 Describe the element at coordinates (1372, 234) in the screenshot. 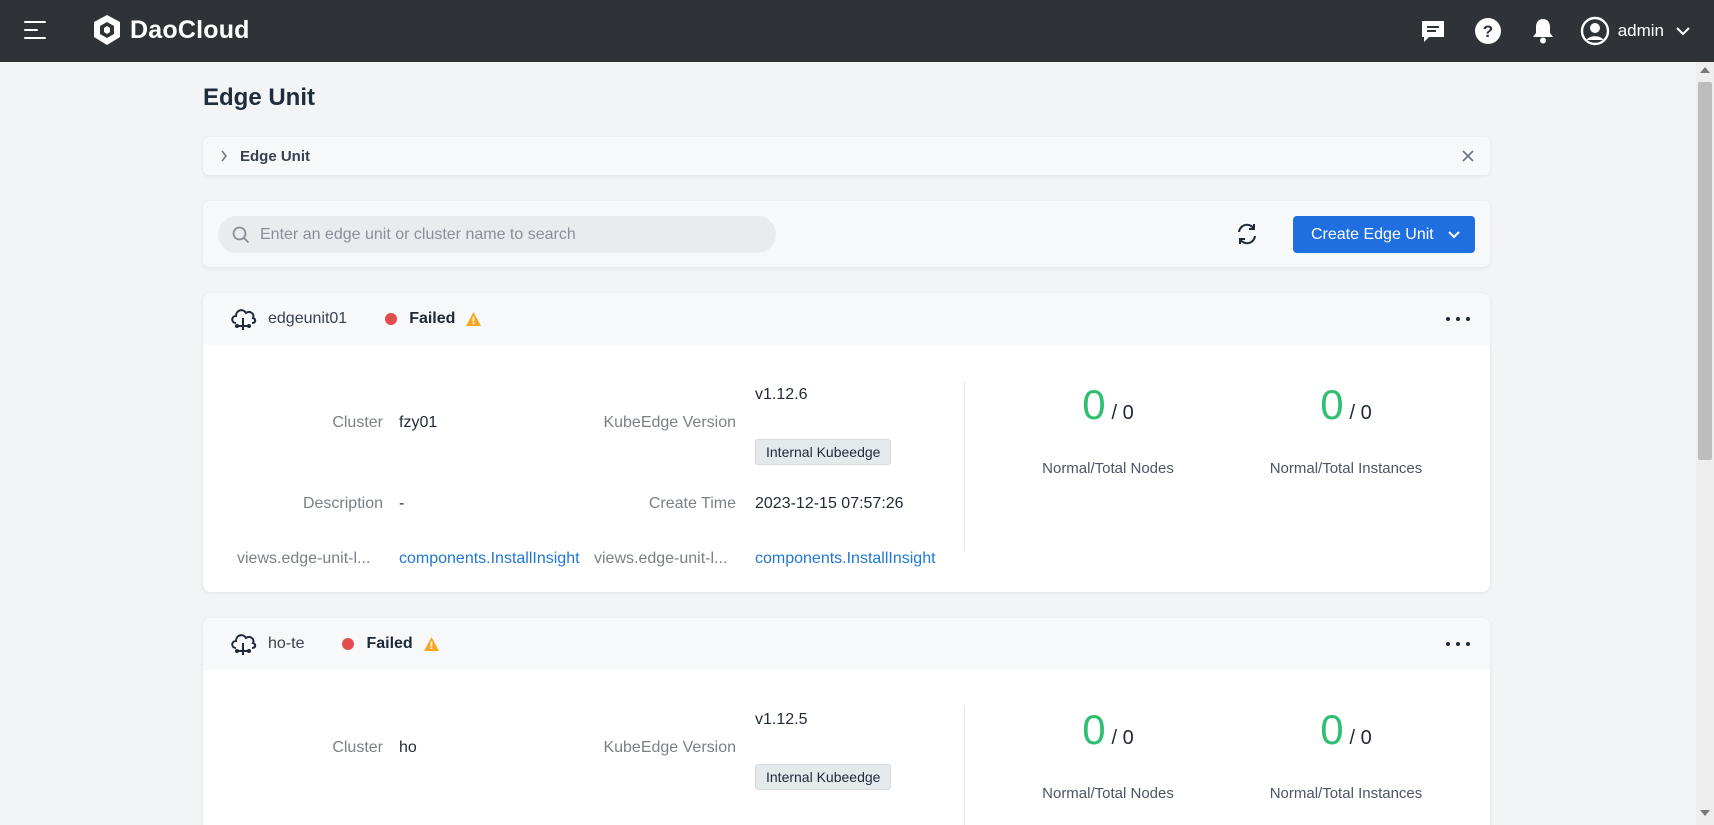

I see `create-edge-unit-label: Create Edge Unit` at that location.